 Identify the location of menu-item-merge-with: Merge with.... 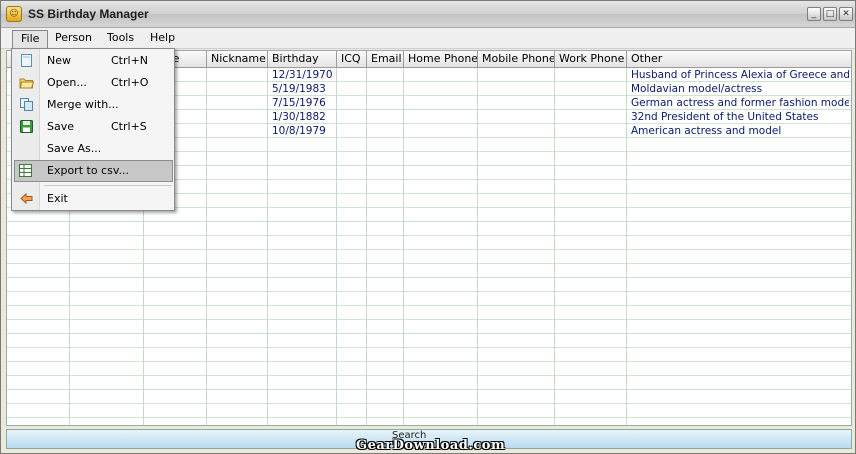
(93, 105).